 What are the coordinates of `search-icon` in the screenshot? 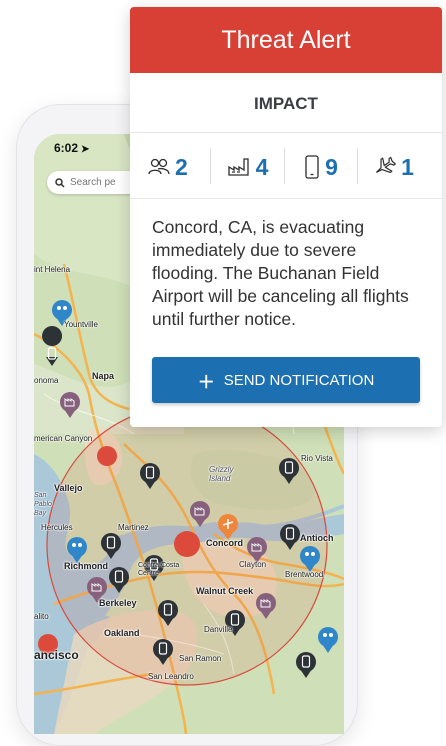 It's located at (60, 182).